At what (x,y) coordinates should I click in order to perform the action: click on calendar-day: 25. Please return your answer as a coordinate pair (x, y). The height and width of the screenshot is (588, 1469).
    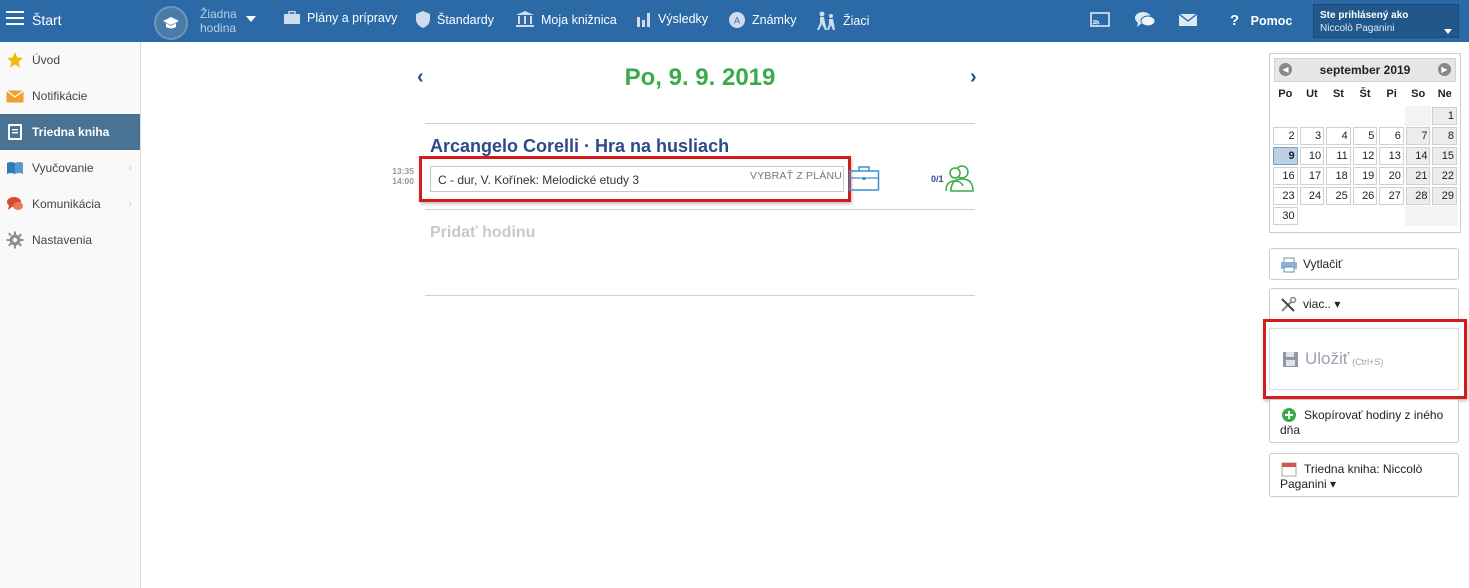
    Looking at the image, I should click on (1338, 196).